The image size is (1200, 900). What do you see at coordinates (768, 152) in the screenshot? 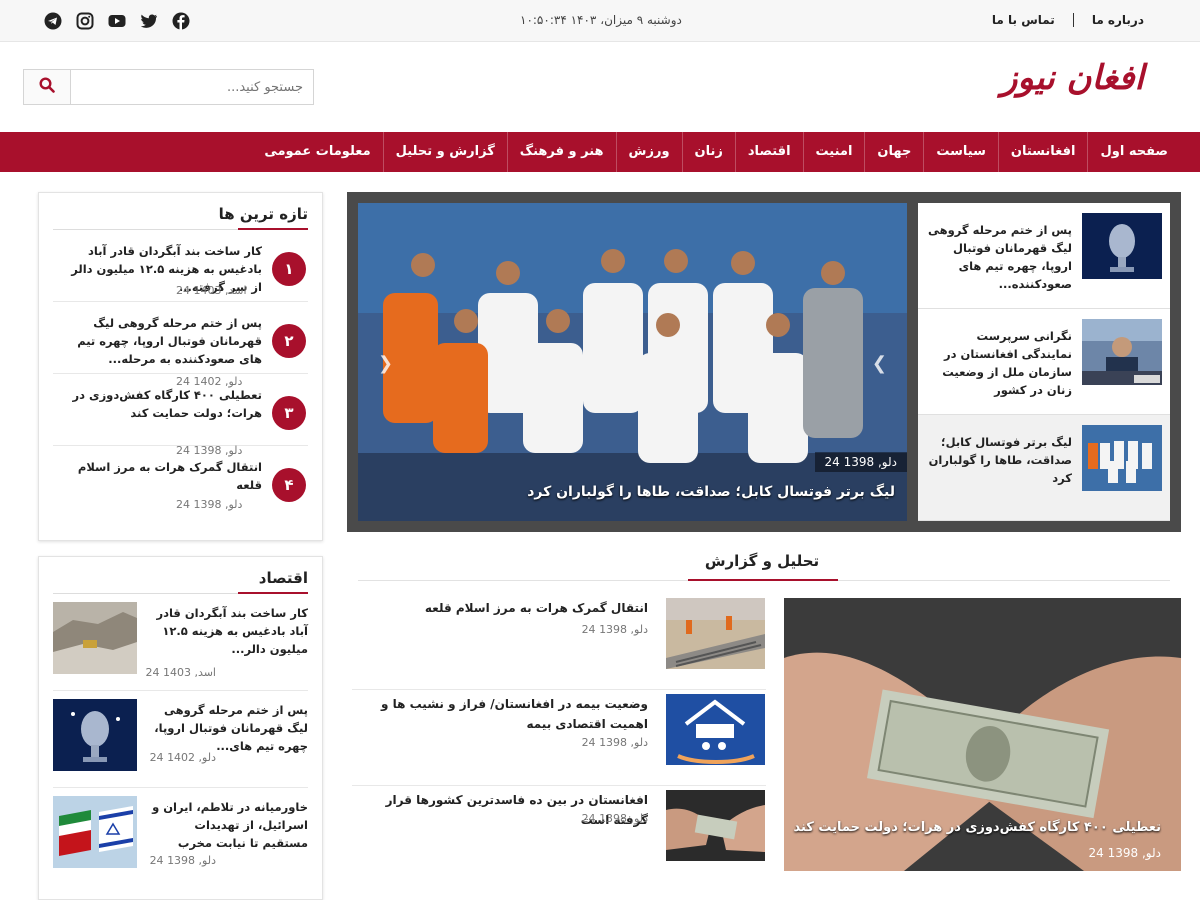
I see `nav-item-economy: اقتصاد` at bounding box center [768, 152].